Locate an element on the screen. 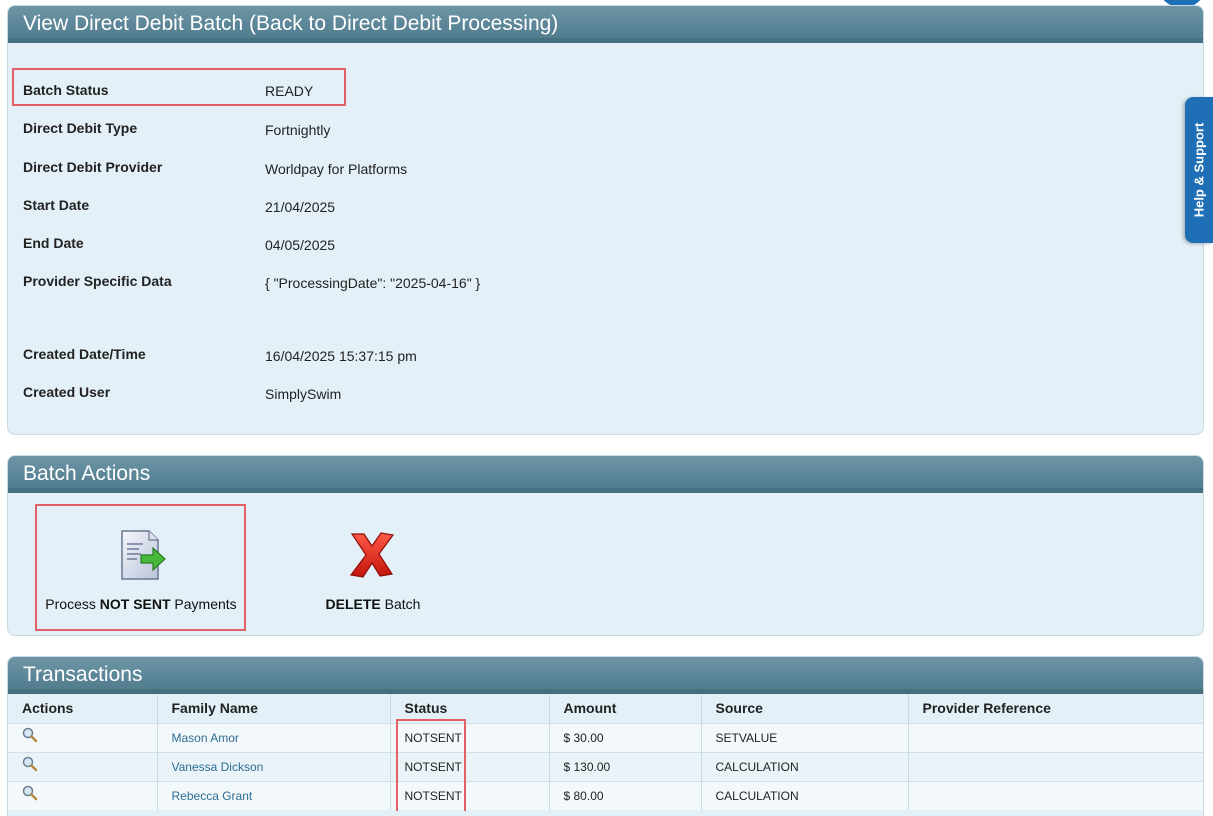 The height and width of the screenshot is (816, 1213). family-name-cell: Rebecca Grant is located at coordinates (274, 795).